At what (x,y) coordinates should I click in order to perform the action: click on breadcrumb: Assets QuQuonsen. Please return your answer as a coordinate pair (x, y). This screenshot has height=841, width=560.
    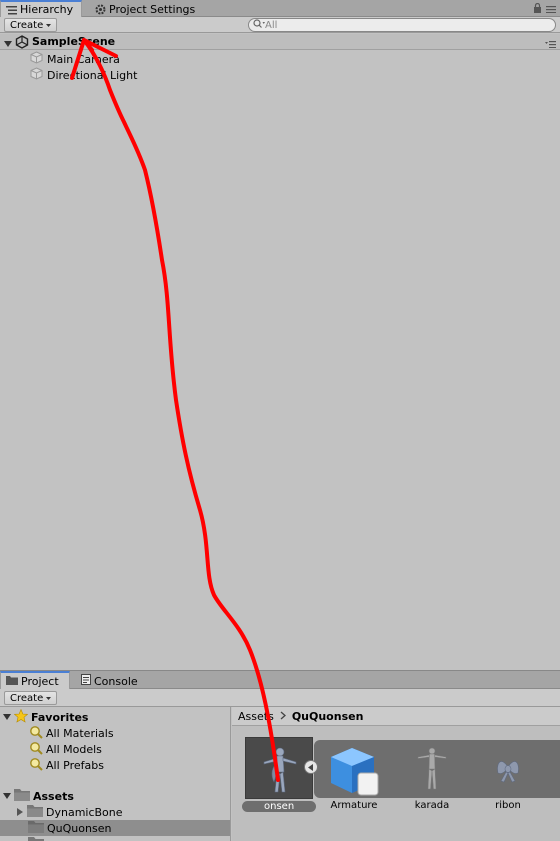
    Looking at the image, I should click on (396, 716).